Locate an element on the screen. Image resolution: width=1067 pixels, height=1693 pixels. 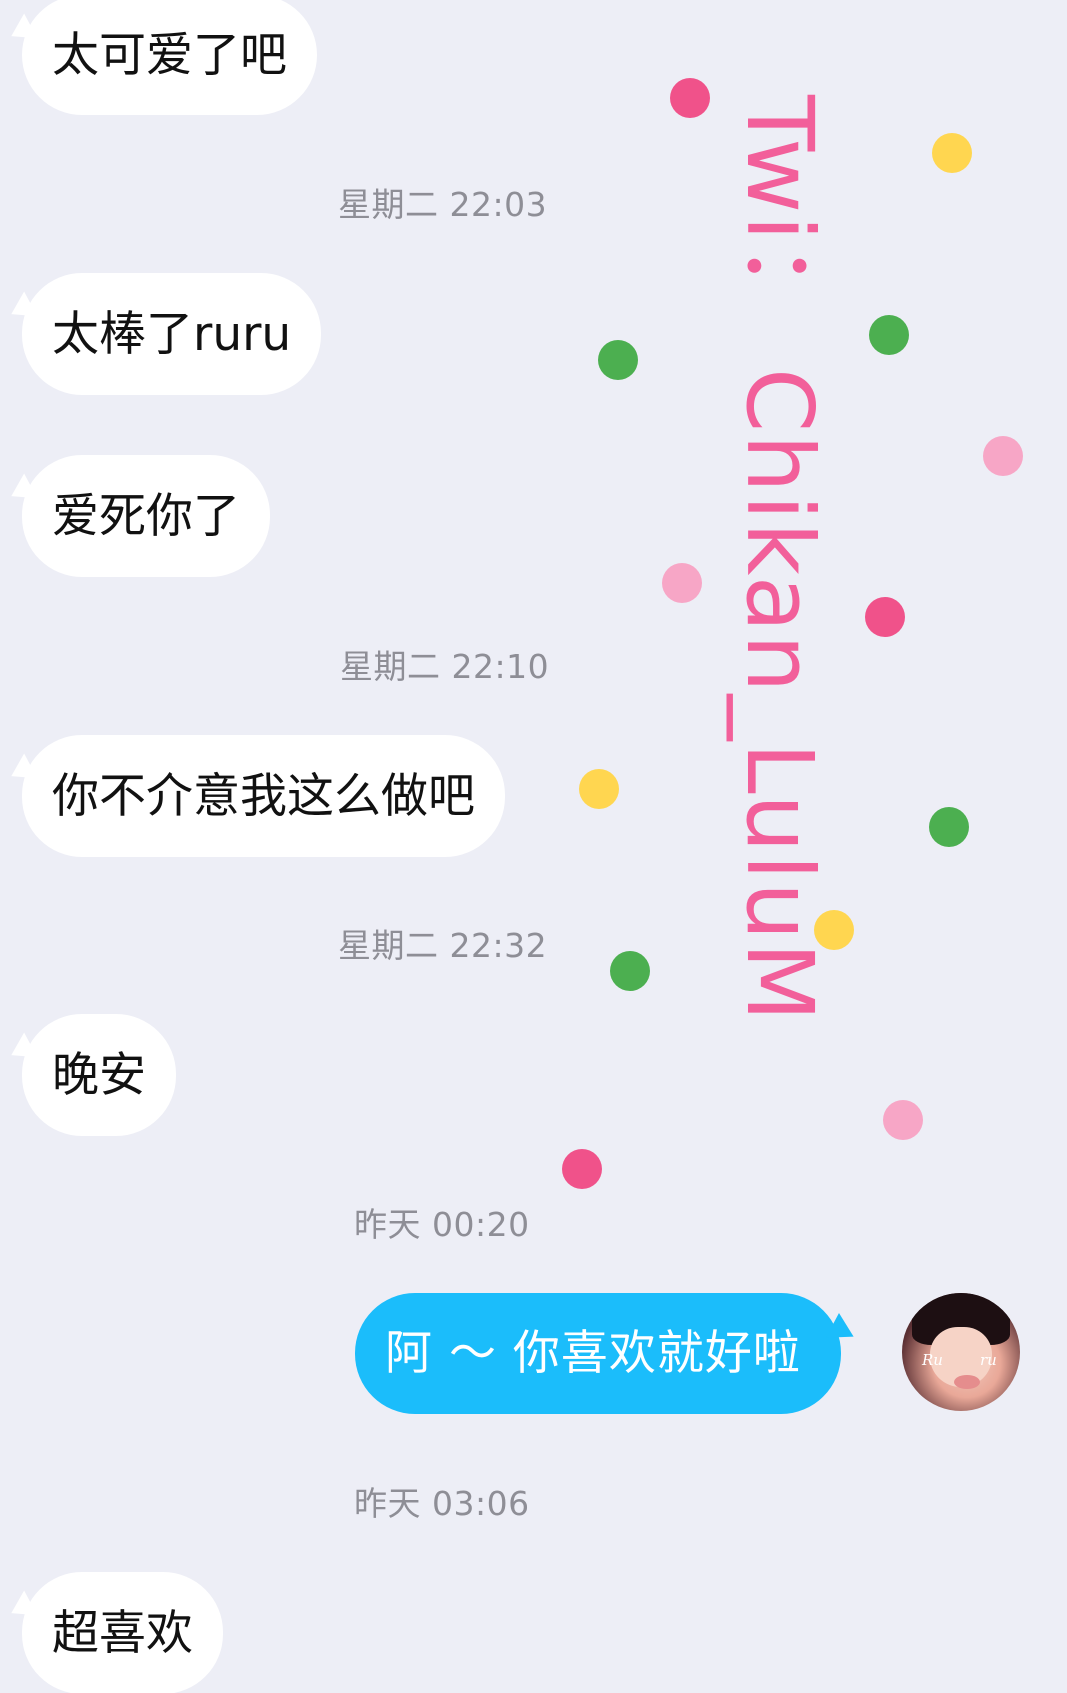
timestamp: 星期二 22:10 is located at coordinates (445, 666).